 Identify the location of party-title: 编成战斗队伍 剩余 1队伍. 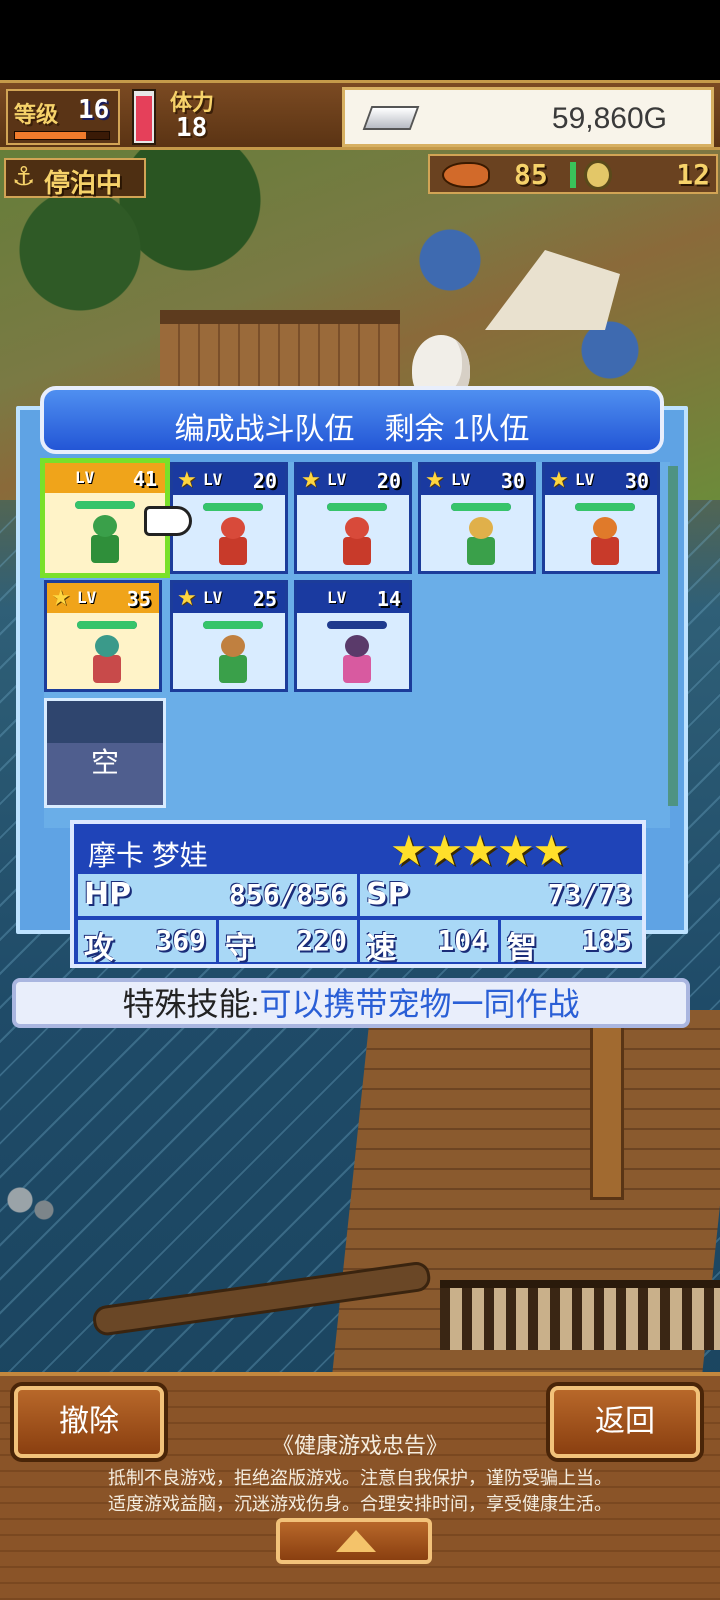
(352, 429).